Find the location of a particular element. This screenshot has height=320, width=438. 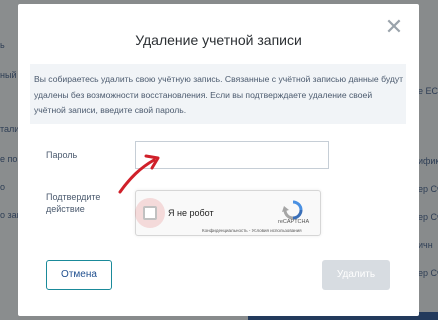

bg-left-text: ь is located at coordinates (2, 45).